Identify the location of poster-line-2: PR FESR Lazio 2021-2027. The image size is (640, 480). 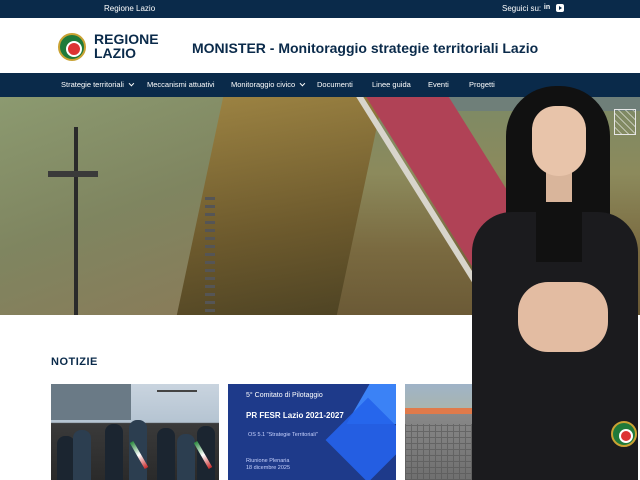
(295, 415).